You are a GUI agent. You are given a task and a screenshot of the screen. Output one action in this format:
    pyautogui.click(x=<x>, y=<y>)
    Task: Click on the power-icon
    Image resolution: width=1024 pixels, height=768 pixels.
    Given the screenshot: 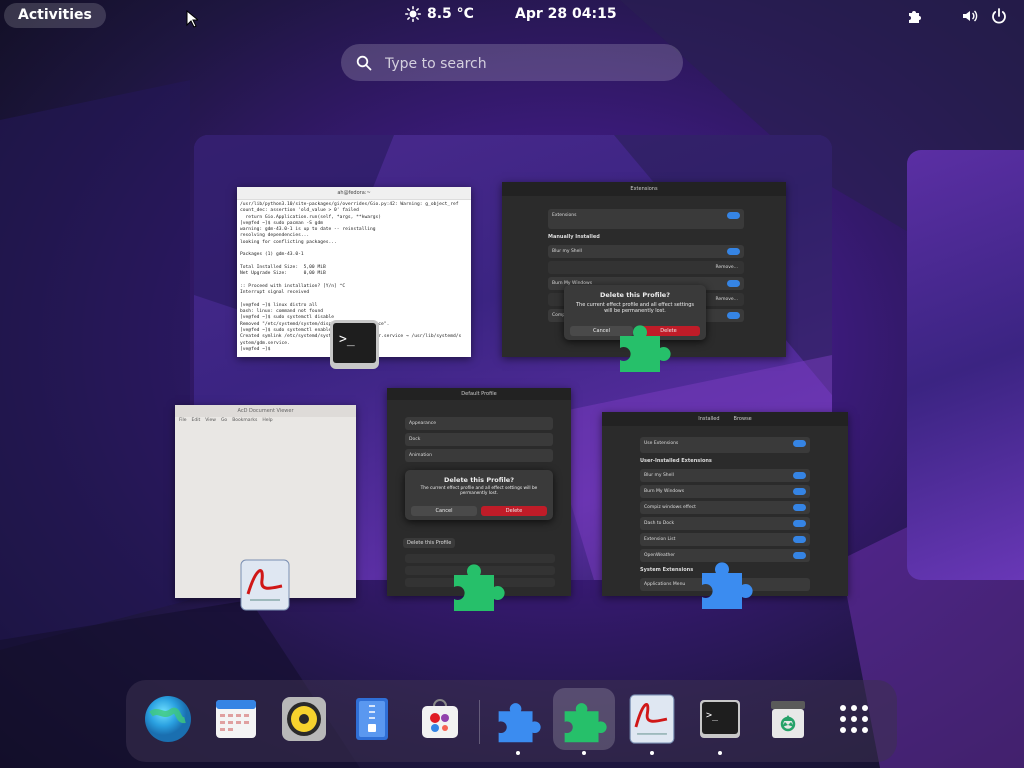 What is the action you would take?
    pyautogui.click(x=999, y=16)
    